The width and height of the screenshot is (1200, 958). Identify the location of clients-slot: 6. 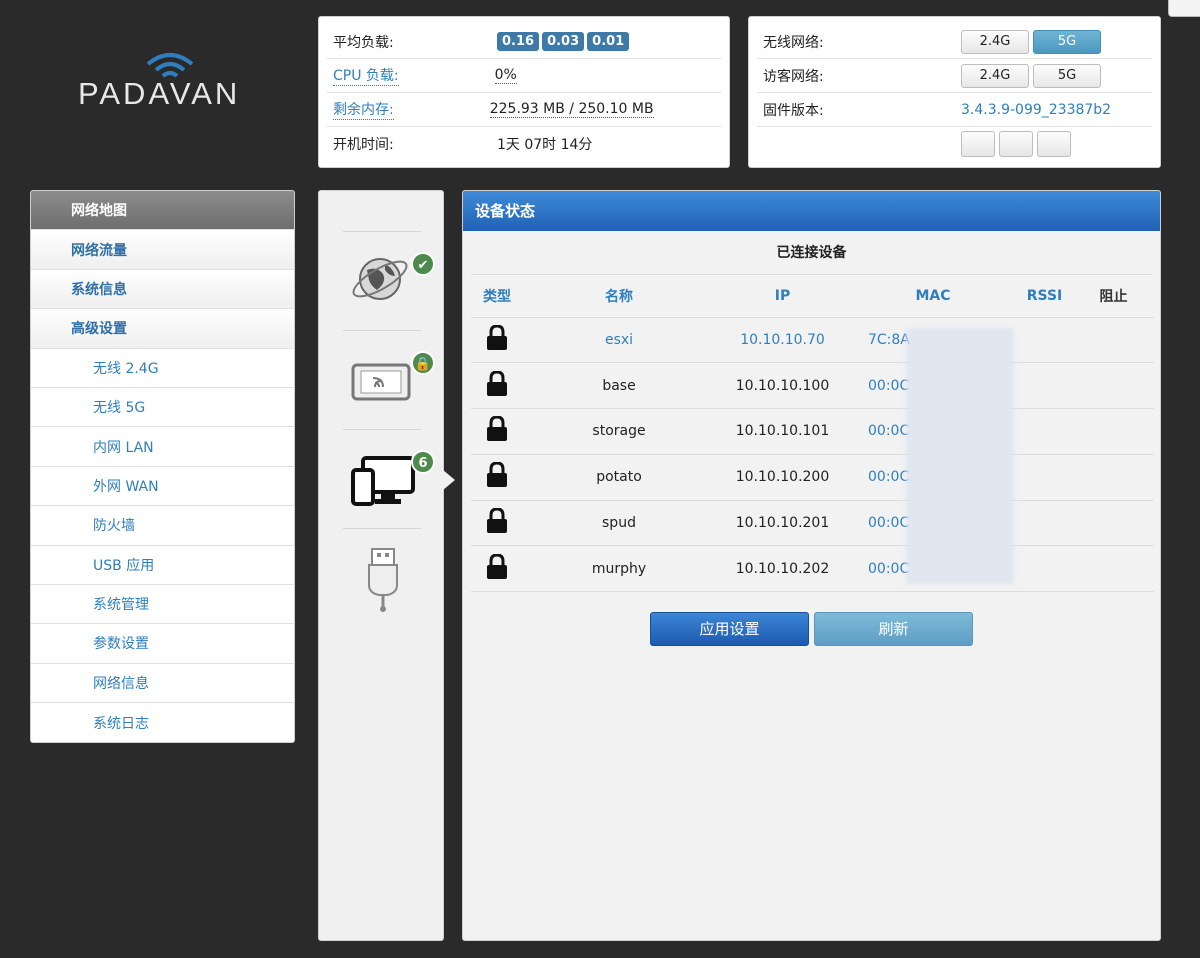
(389, 478).